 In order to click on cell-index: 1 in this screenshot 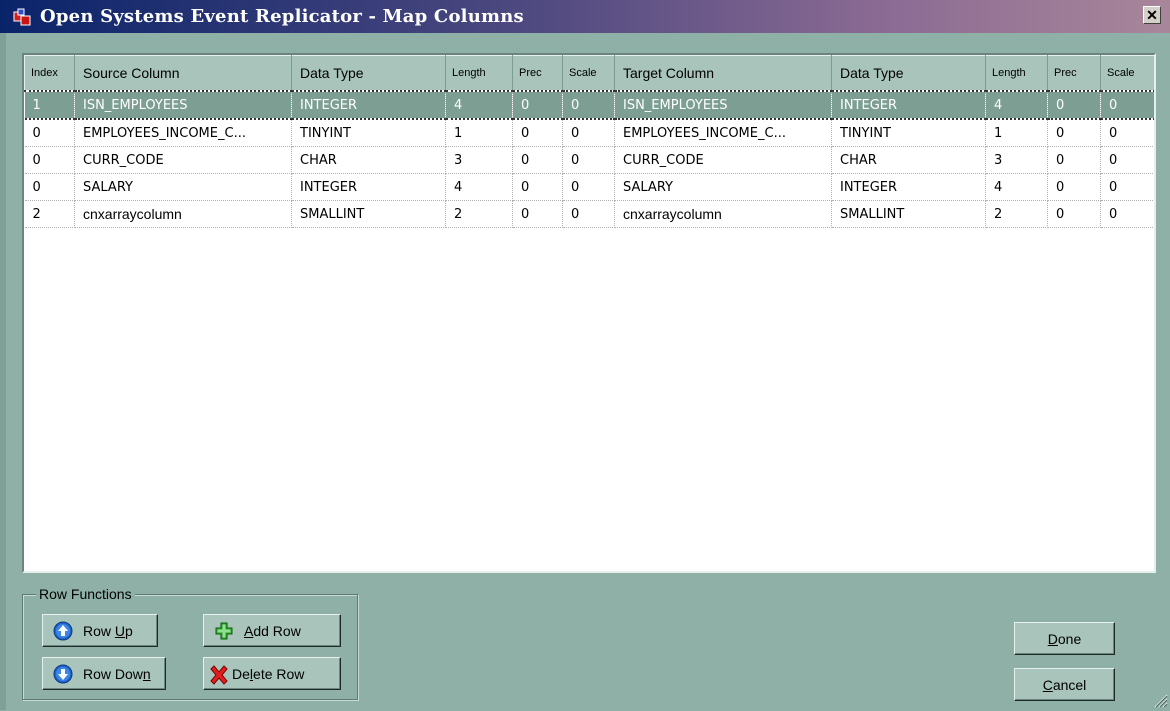, I will do `click(49, 105)`.